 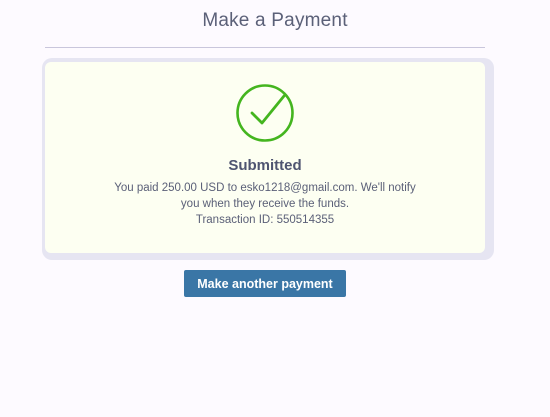 What do you see at coordinates (275, 20) in the screenshot?
I see `page-title: Make a Payment` at bounding box center [275, 20].